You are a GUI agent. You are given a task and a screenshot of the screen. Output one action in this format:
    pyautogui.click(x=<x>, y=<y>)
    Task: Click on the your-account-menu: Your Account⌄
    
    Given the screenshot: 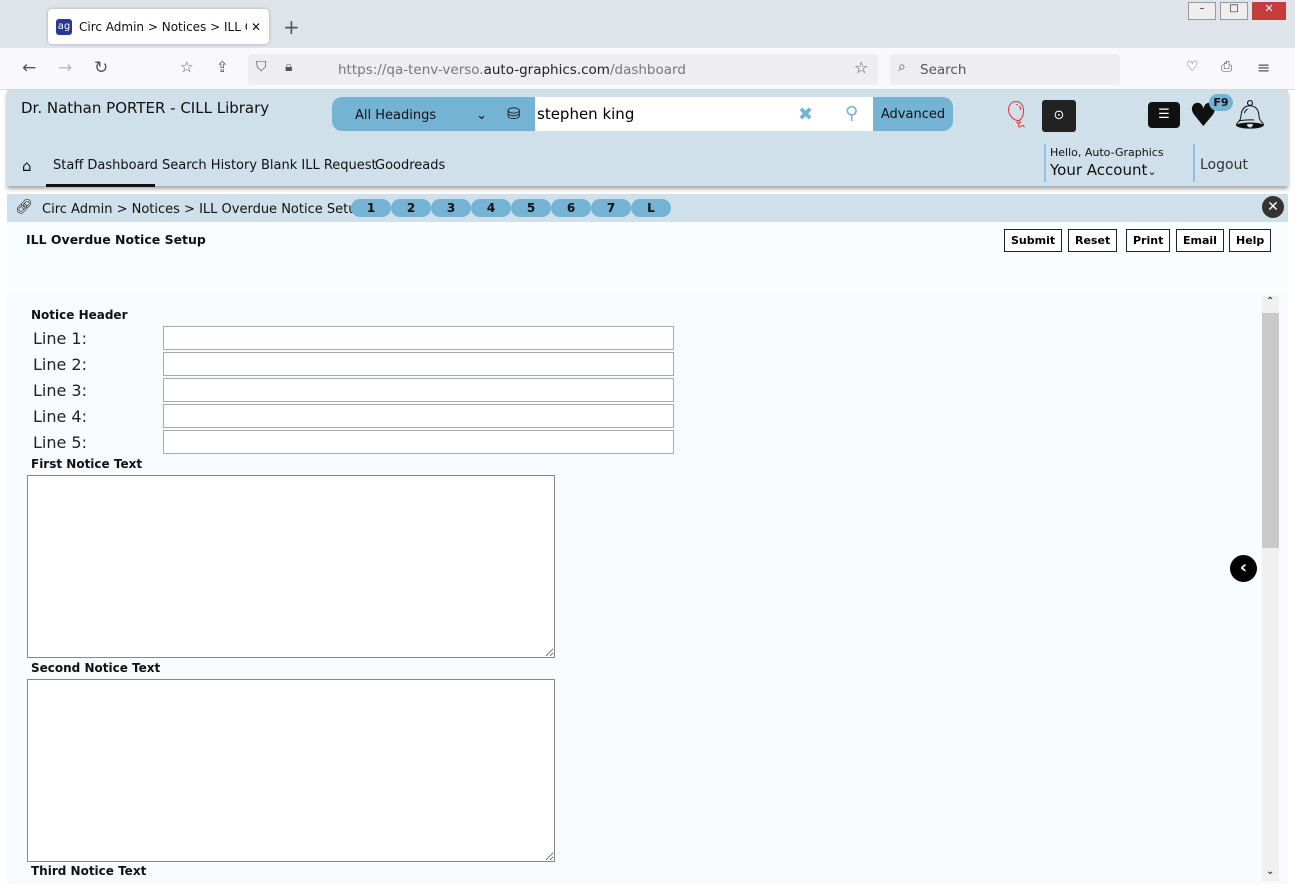 What is the action you would take?
    pyautogui.click(x=1103, y=170)
    